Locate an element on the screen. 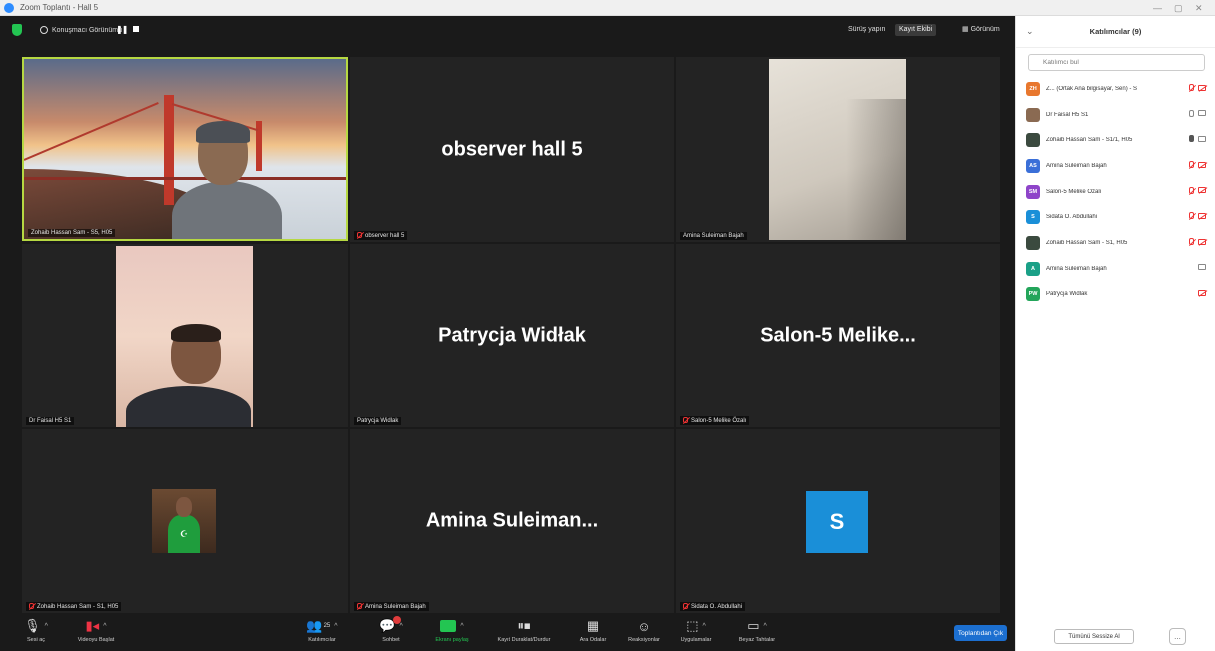  participants-button: 👥 25 ^ Katılımcılar is located at coordinates (322, 629).